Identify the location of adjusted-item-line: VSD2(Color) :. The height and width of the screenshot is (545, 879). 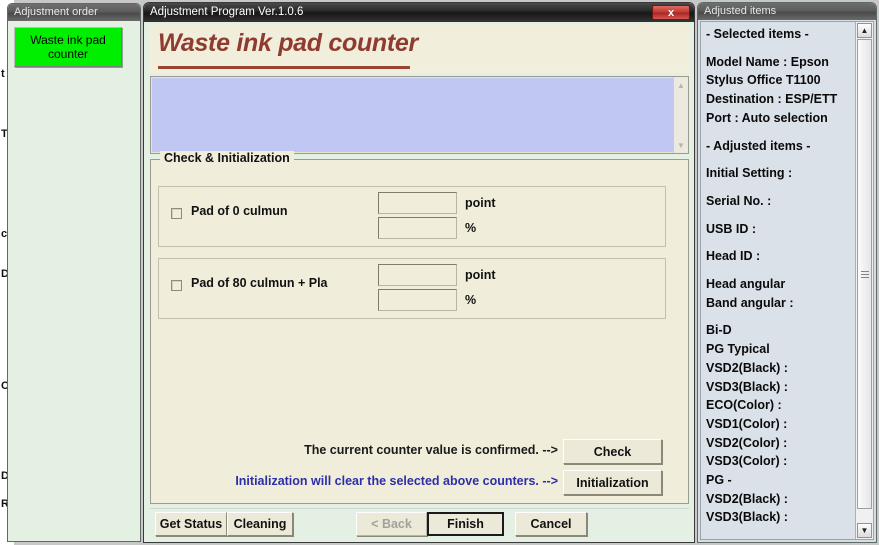
(747, 442).